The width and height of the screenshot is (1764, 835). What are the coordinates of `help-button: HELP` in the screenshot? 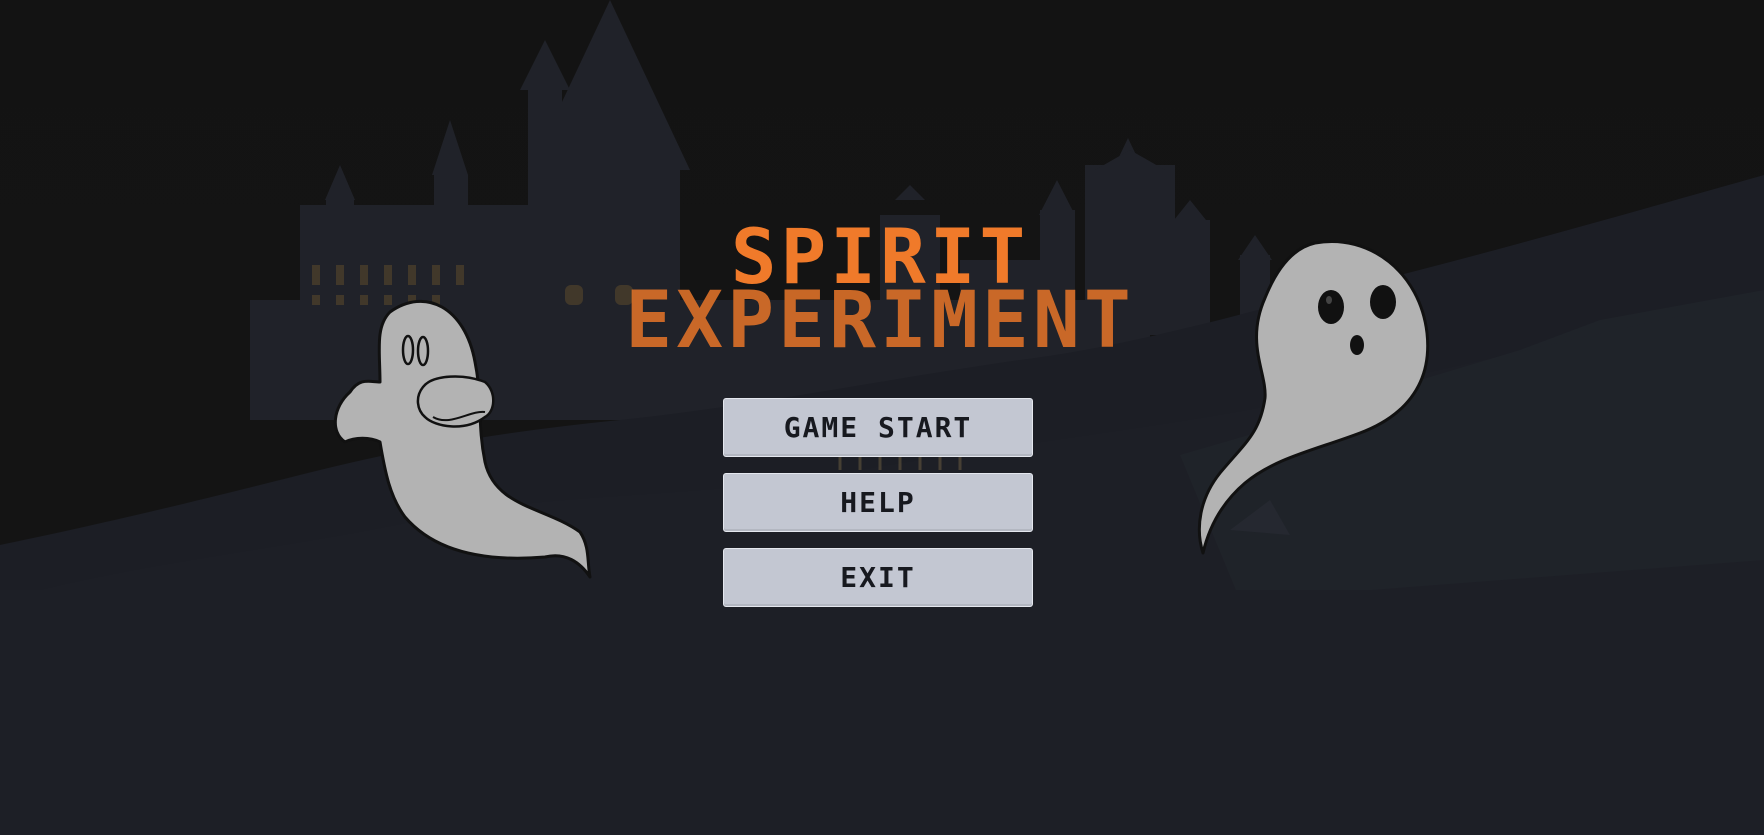 It's located at (878, 502).